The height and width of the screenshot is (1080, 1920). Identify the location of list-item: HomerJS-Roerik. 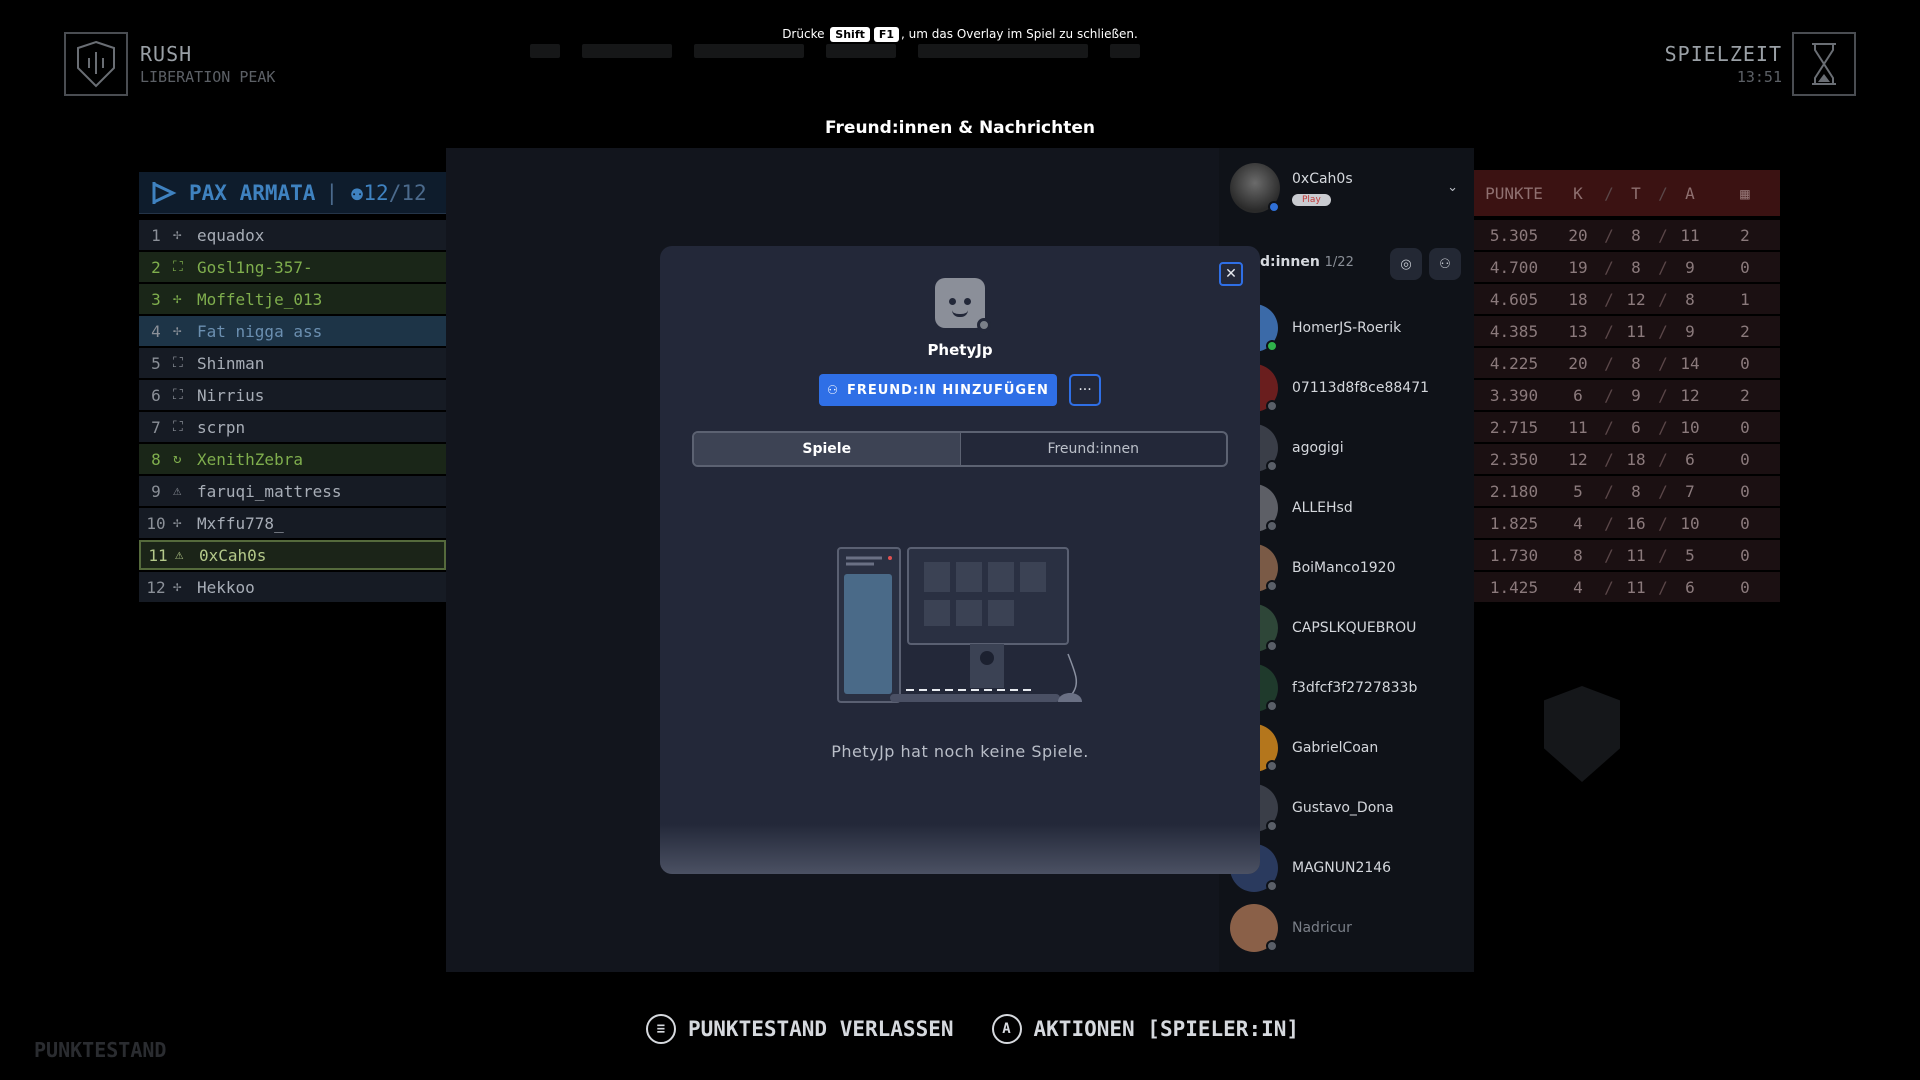
(1350, 328).